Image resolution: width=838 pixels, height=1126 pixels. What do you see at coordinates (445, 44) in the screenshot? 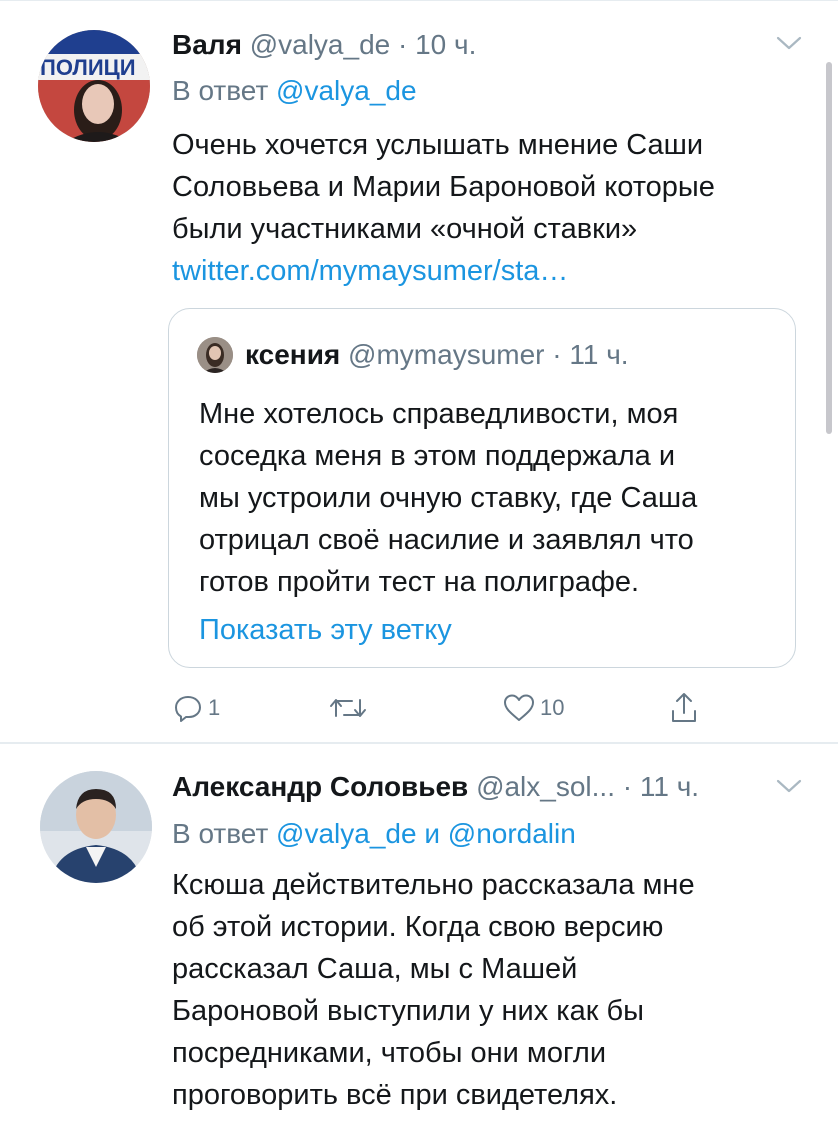
I see `timestamp: 10 ч.` at bounding box center [445, 44].